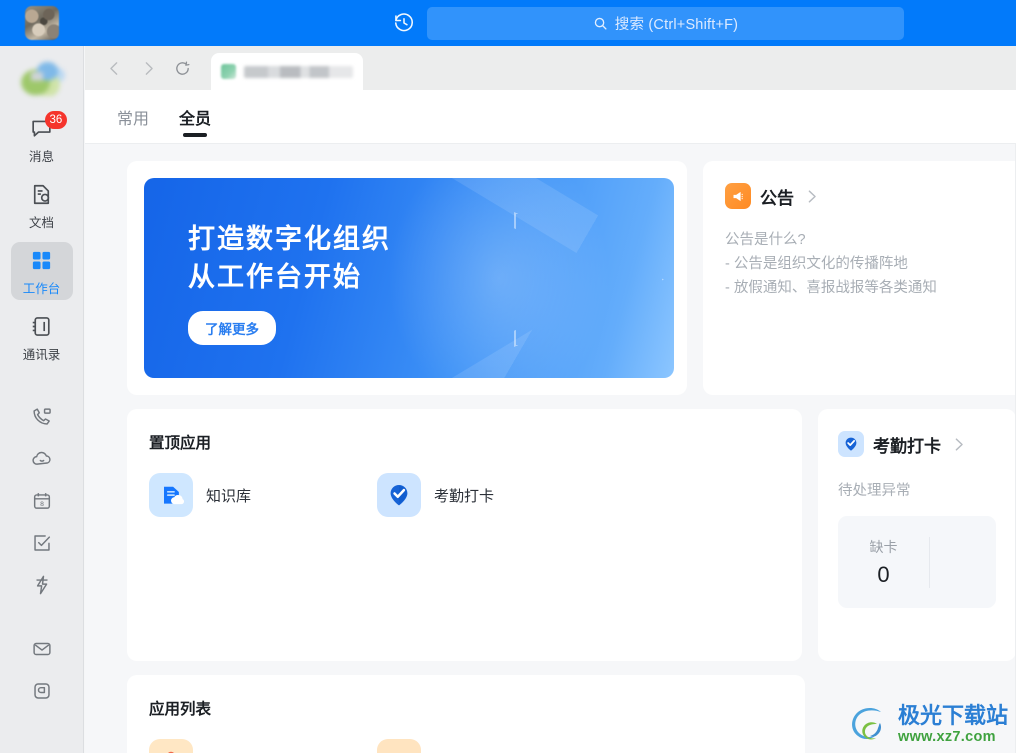  I want to click on sidebar: 36 消息 文档 工作台 通讯录 8, so click(42, 399).